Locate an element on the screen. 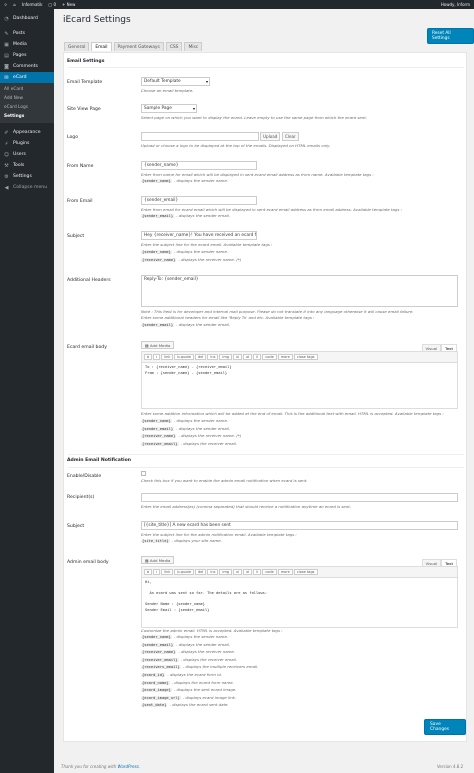  logo-upload-button: Upload is located at coordinates (270, 136).